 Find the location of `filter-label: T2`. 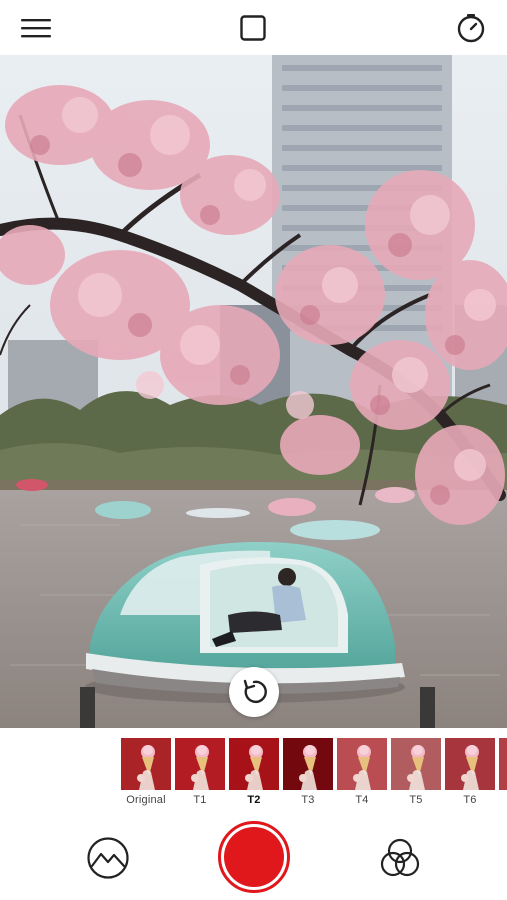

filter-label: T2 is located at coordinates (254, 800).